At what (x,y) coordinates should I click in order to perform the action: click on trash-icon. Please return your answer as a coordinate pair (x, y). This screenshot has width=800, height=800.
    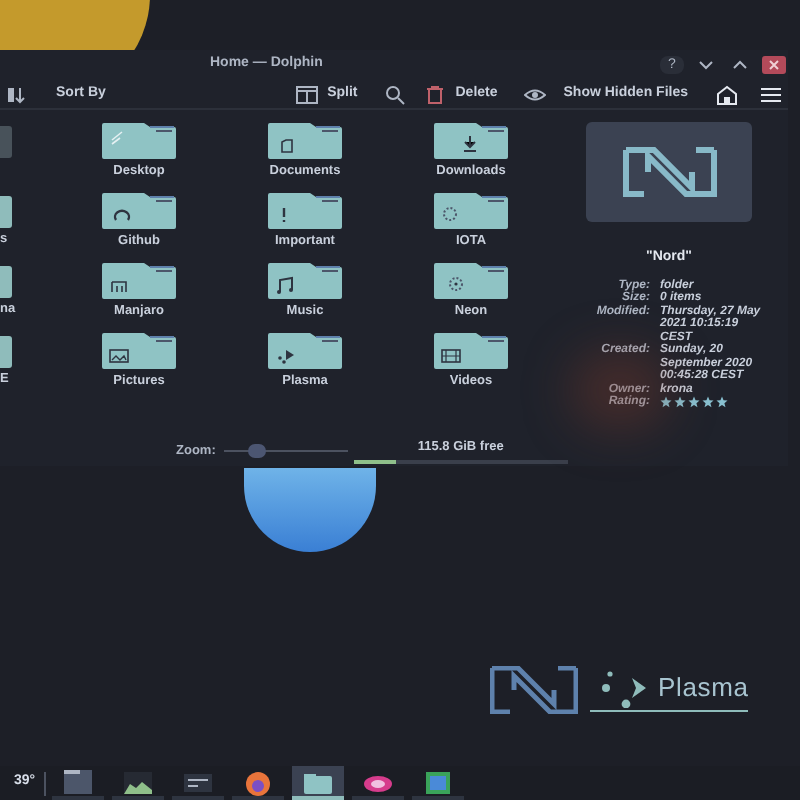
    Looking at the image, I should click on (434, 94).